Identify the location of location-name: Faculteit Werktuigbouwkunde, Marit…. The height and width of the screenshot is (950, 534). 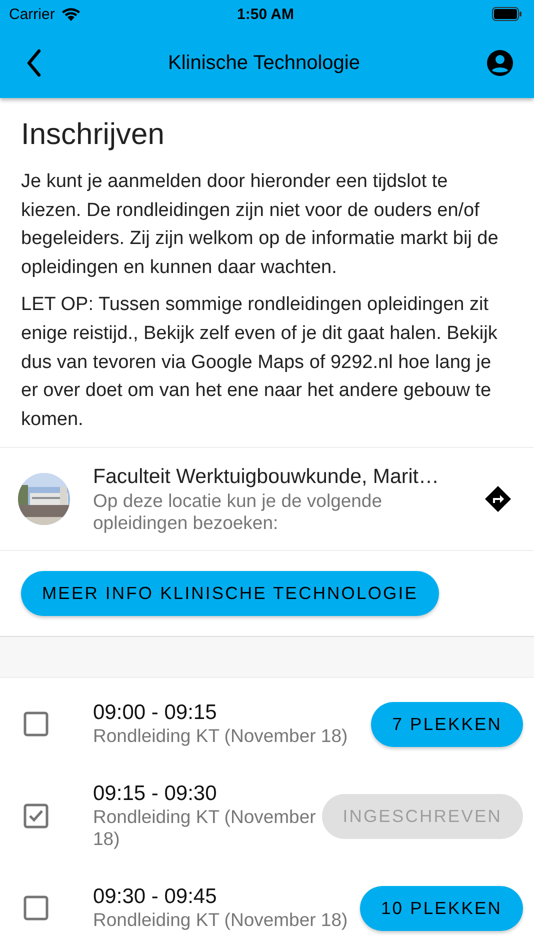
(266, 476).